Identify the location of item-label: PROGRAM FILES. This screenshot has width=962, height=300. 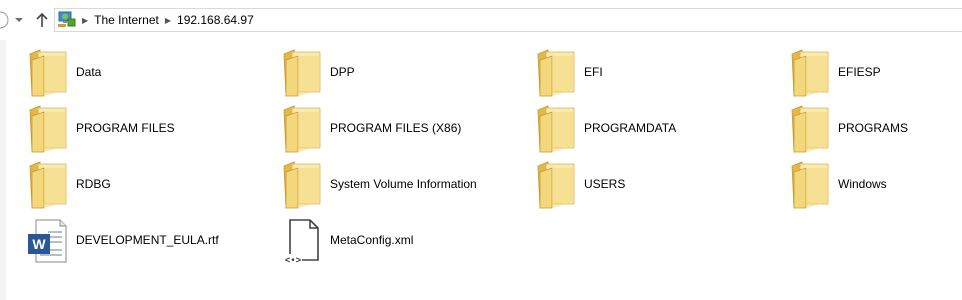
(125, 128).